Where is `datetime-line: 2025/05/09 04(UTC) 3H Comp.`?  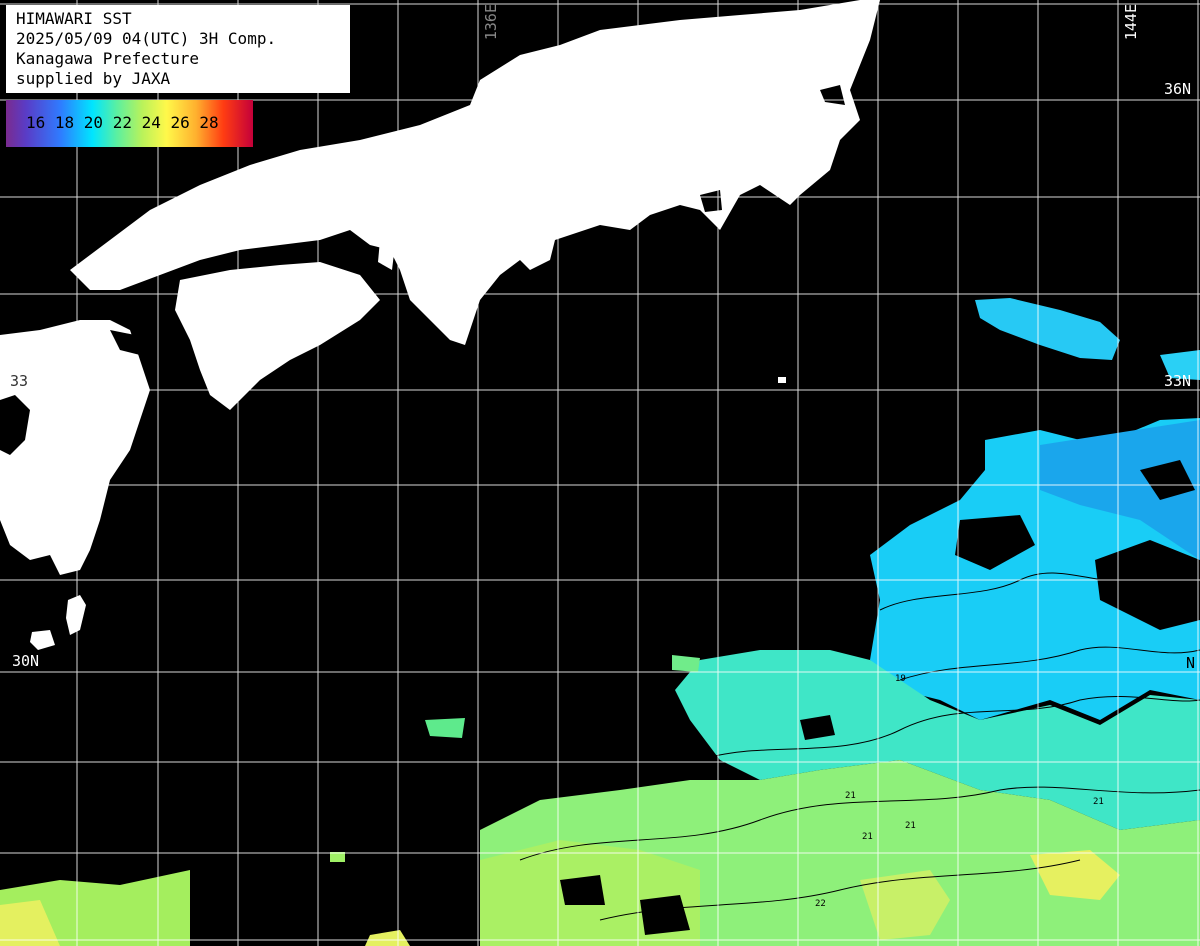 datetime-line: 2025/05/09 04(UTC) 3H Comp. is located at coordinates (146, 38).